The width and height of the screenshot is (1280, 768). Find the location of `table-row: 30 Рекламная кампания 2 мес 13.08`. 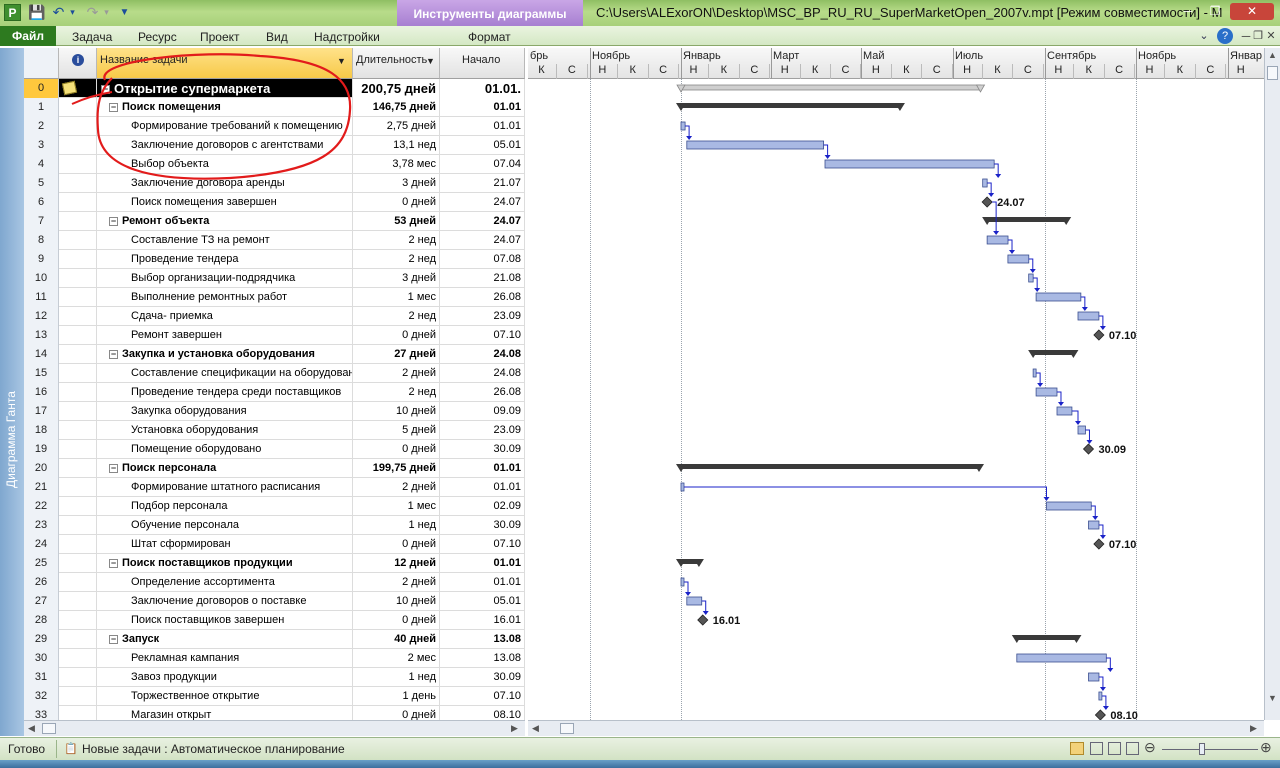

table-row: 30 Рекламная кампания 2 мес 13.08 is located at coordinates (274, 658).